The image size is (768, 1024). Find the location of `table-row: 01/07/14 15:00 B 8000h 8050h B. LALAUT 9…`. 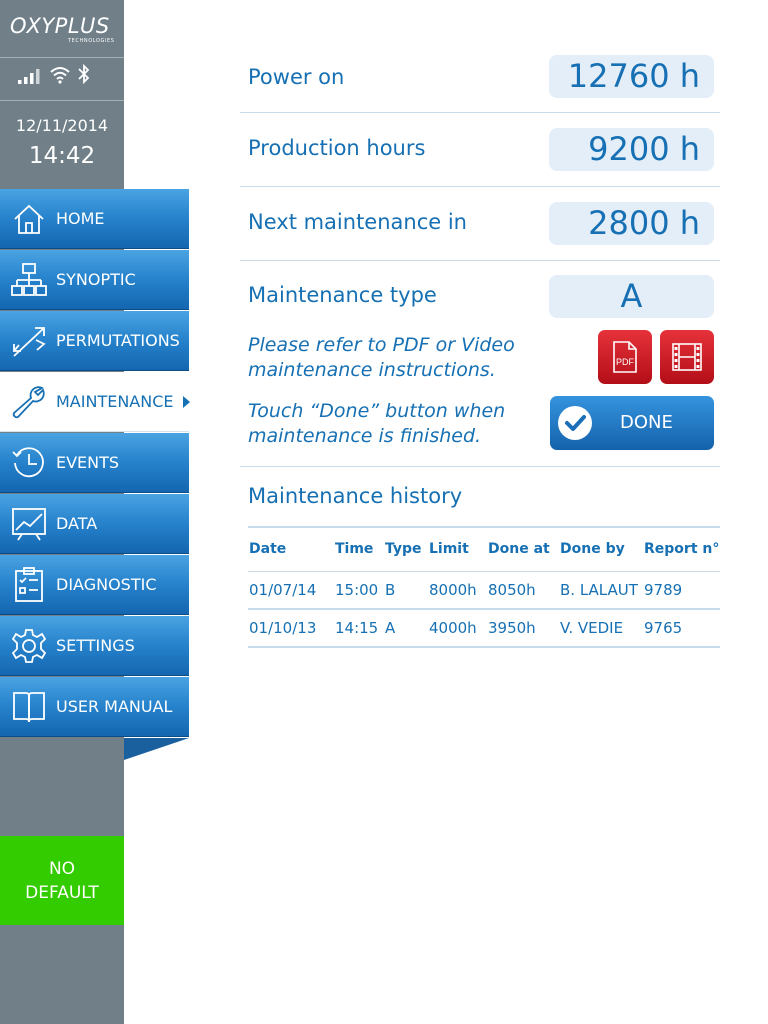

table-row: 01/07/14 15:00 B 8000h 8050h B. LALAUT 9… is located at coordinates (484, 590).